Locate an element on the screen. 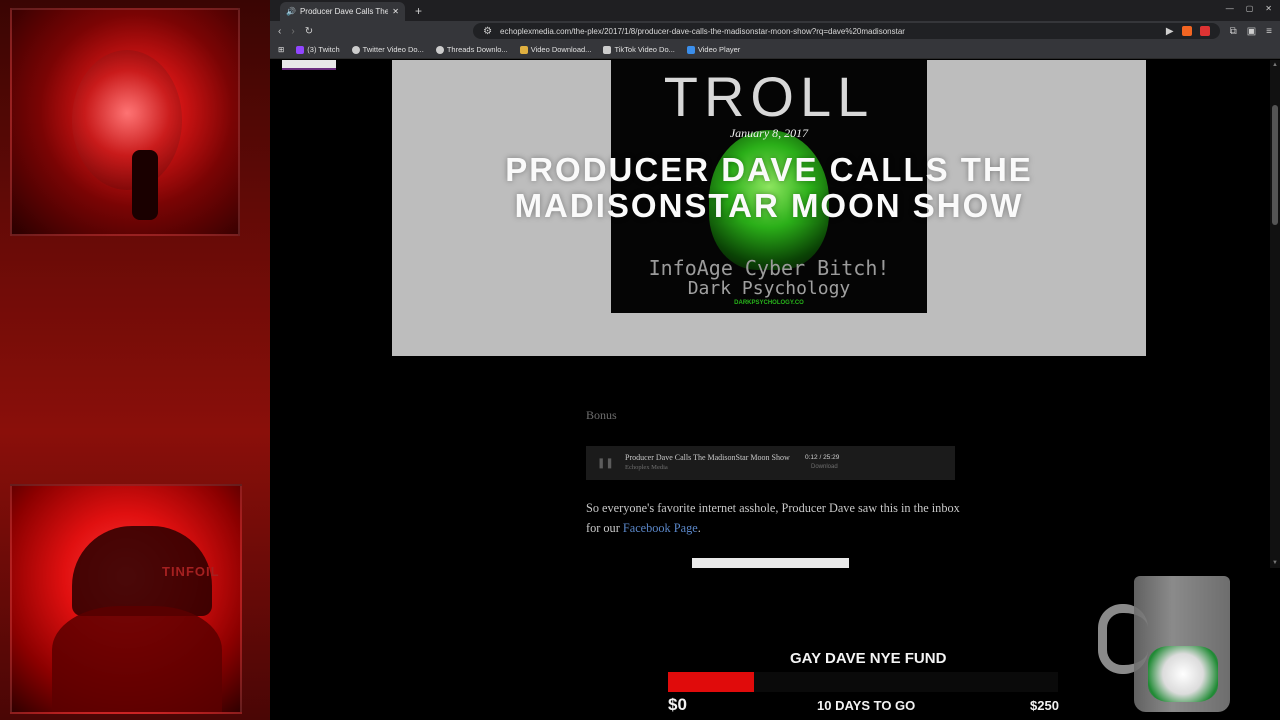 The height and width of the screenshot is (720, 1280). site-logo is located at coordinates (309, 65).